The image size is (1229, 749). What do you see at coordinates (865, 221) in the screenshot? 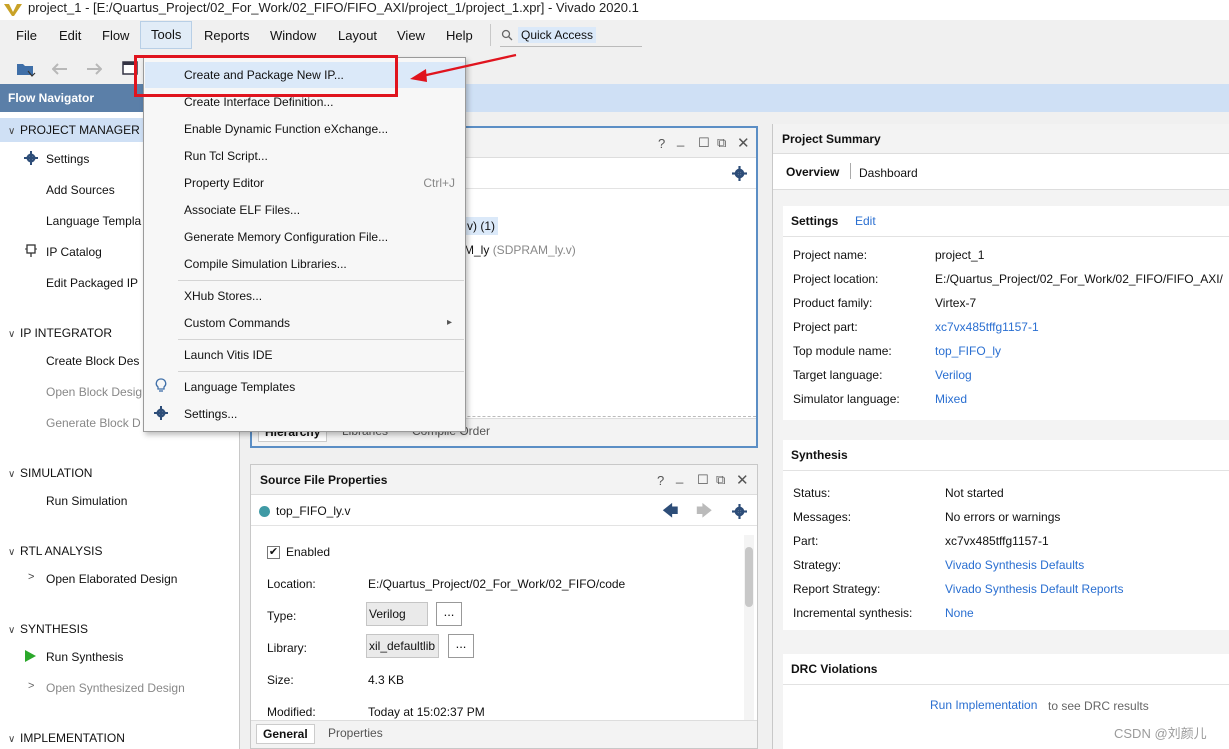
I see `settings-edit-link: Edit` at bounding box center [865, 221].